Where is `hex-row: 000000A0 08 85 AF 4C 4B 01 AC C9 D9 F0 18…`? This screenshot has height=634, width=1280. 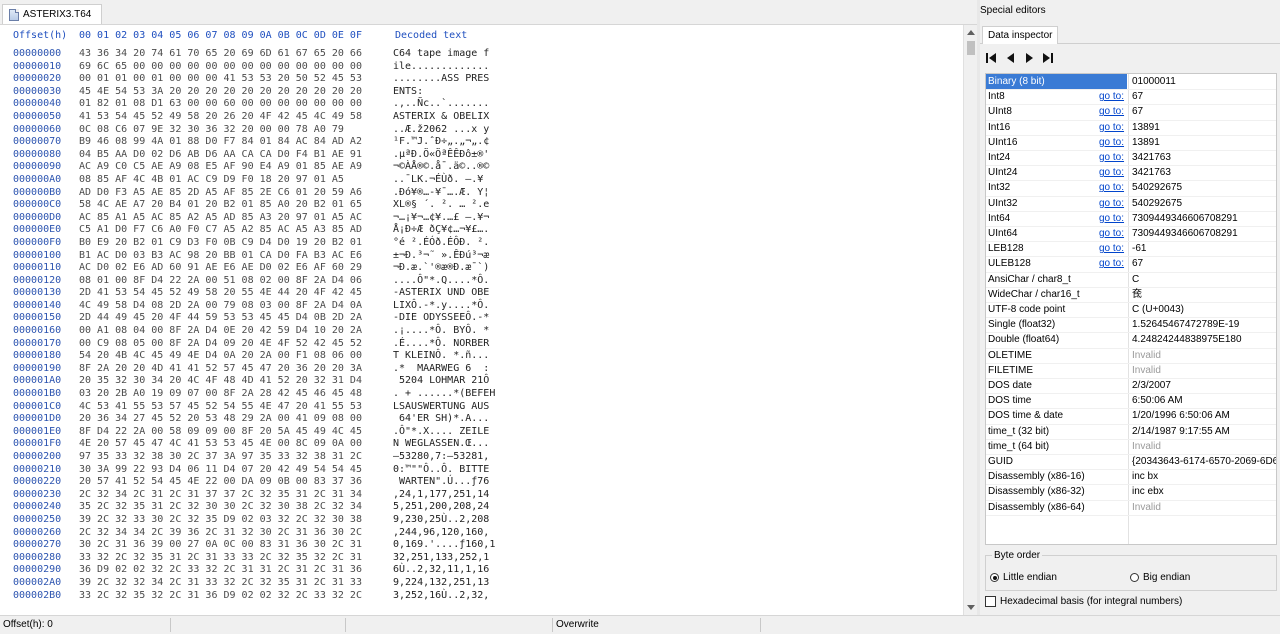 hex-row: 000000A0 08 85 AF 4C 4B 01 AC C9 D9 F0 18… is located at coordinates (254, 180).